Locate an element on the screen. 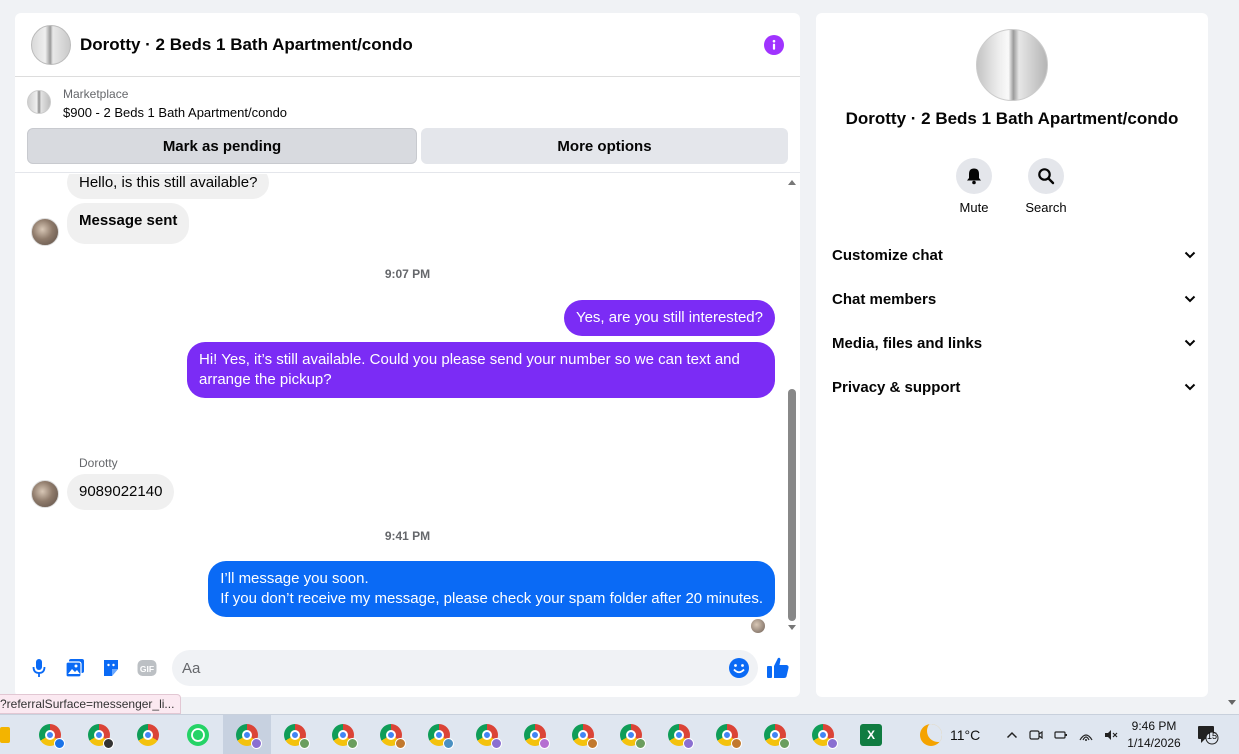 Image resolution: width=1239 pixels, height=754 pixels. weather-widget: 11°C is located at coordinates (950, 734).